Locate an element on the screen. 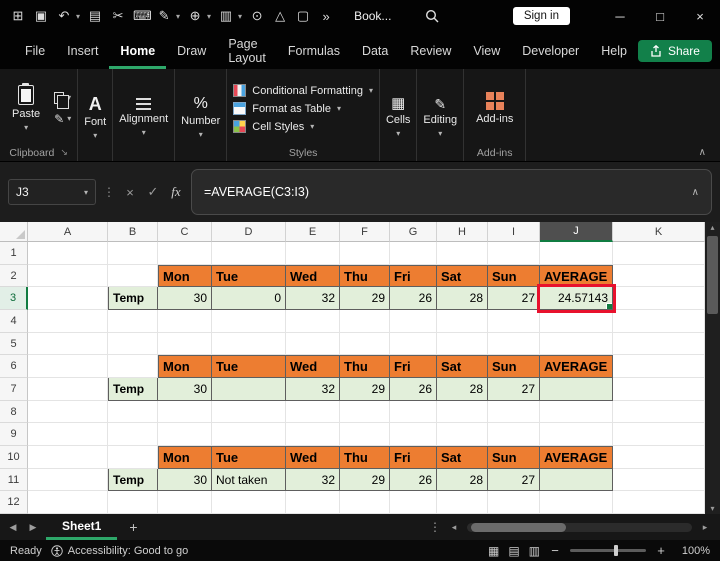 This screenshot has width=720, height=561. sheet-bar-more-icon: ⋮ is located at coordinates (435, 527).